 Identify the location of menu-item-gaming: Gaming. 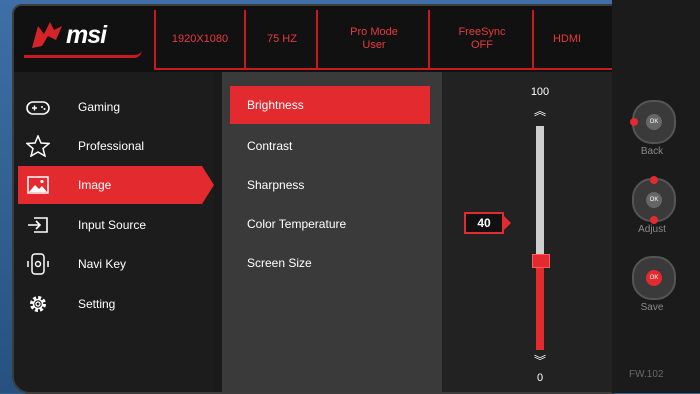
(114, 107).